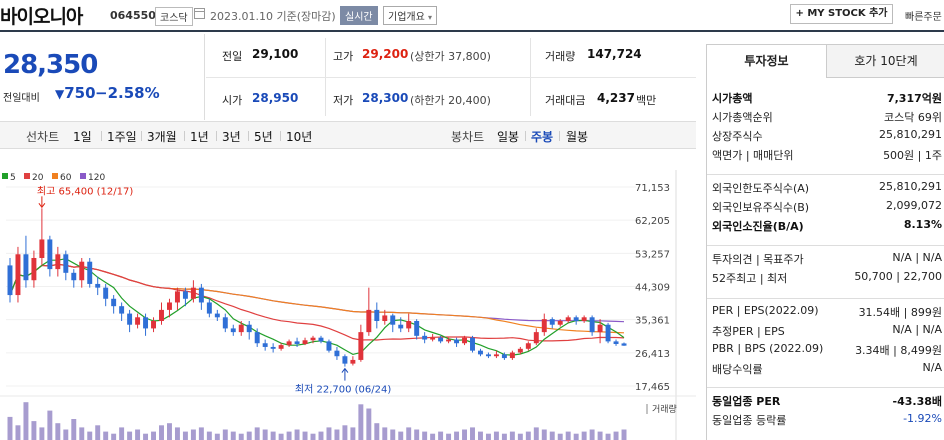  I want to click on info-label: 상장주식수, so click(737, 136).